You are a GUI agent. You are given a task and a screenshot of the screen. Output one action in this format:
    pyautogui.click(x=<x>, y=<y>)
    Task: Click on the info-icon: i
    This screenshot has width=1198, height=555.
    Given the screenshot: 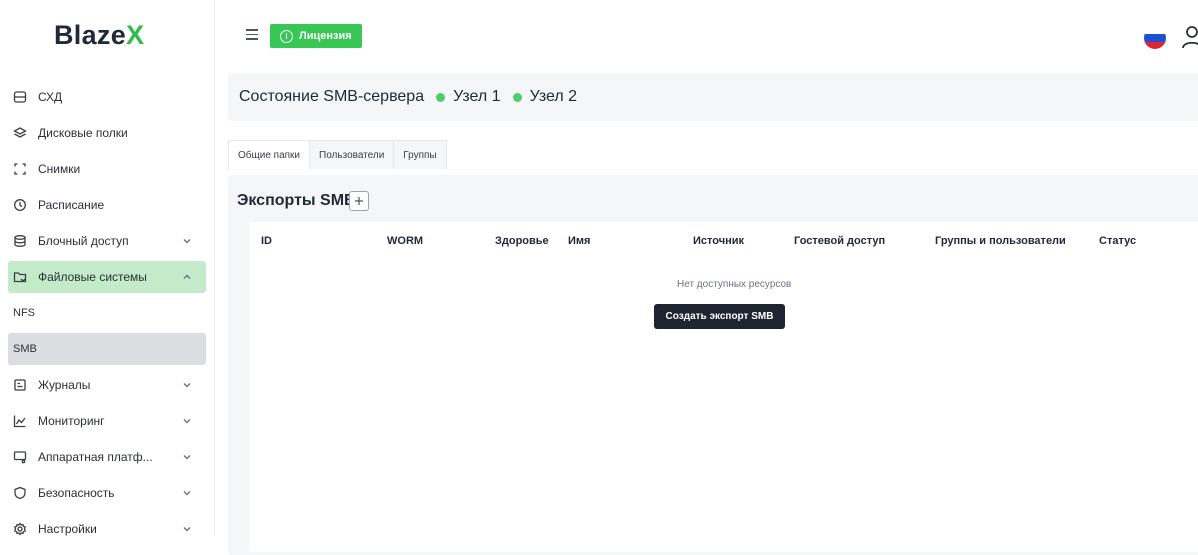 What is the action you would take?
    pyautogui.click(x=286, y=36)
    